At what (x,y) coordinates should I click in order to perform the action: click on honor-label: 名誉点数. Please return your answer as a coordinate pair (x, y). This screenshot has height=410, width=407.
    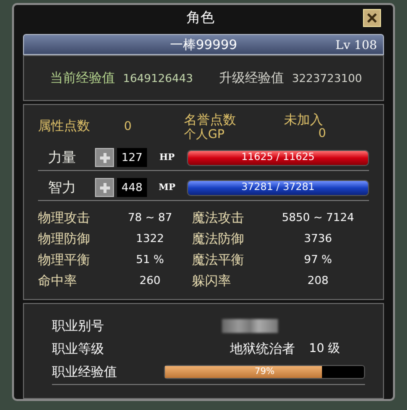
    Looking at the image, I should click on (210, 119).